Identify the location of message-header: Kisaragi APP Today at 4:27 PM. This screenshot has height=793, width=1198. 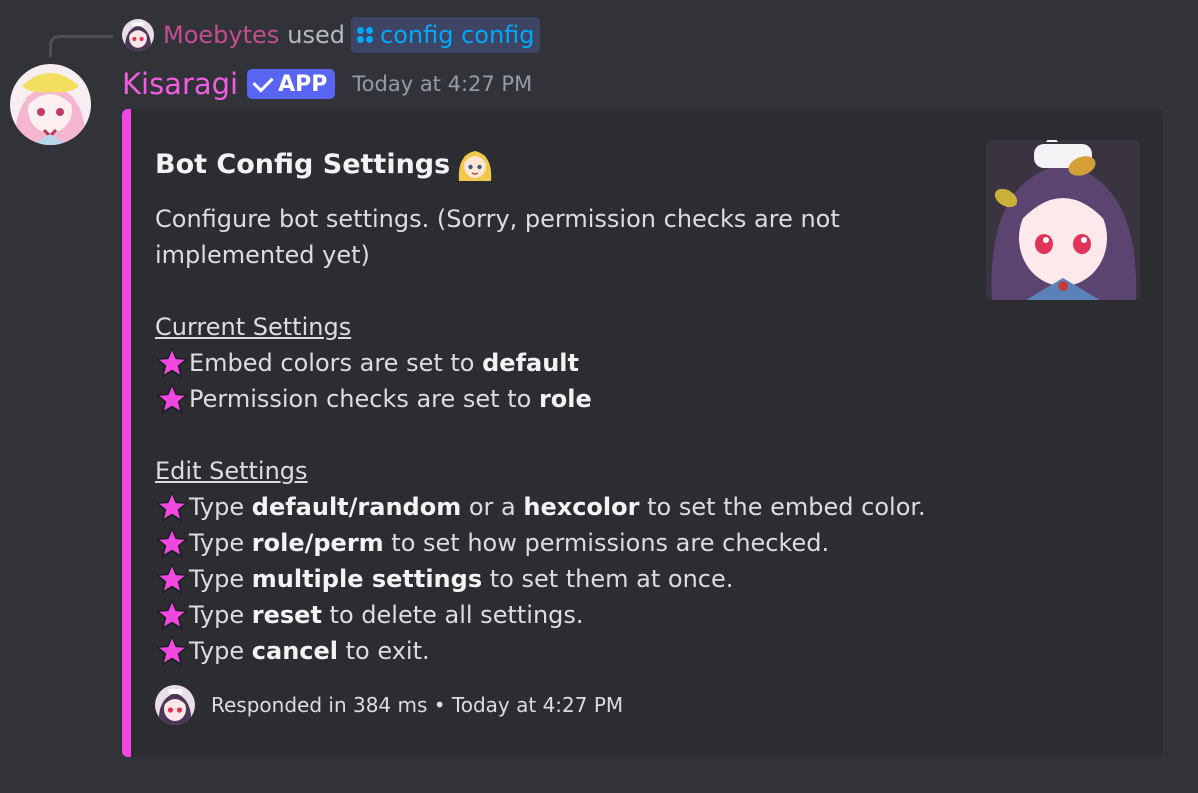
(327, 84).